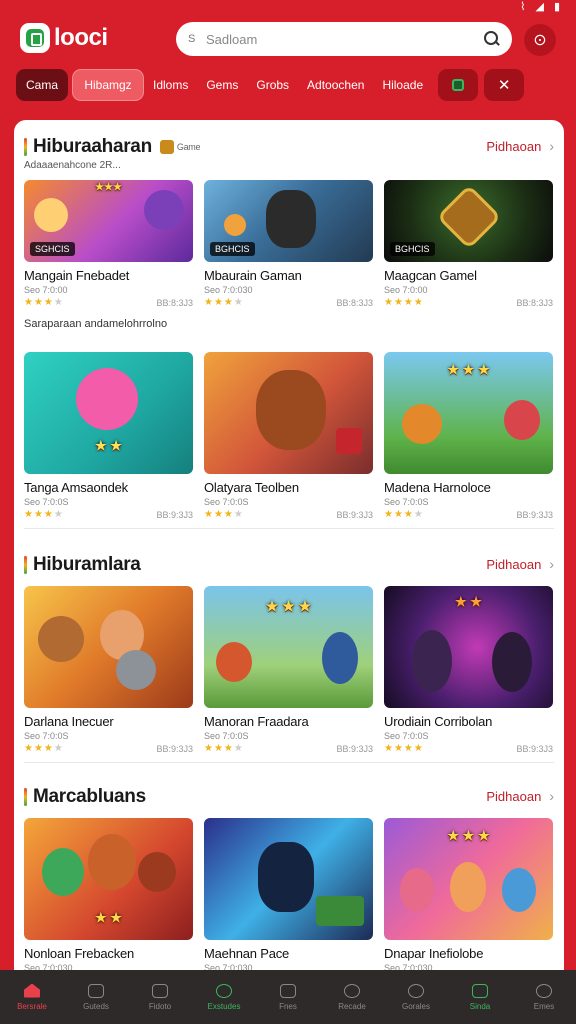 The image size is (576, 1024). Describe the element at coordinates (64, 38) in the screenshot. I see `app-logo: looci` at that location.